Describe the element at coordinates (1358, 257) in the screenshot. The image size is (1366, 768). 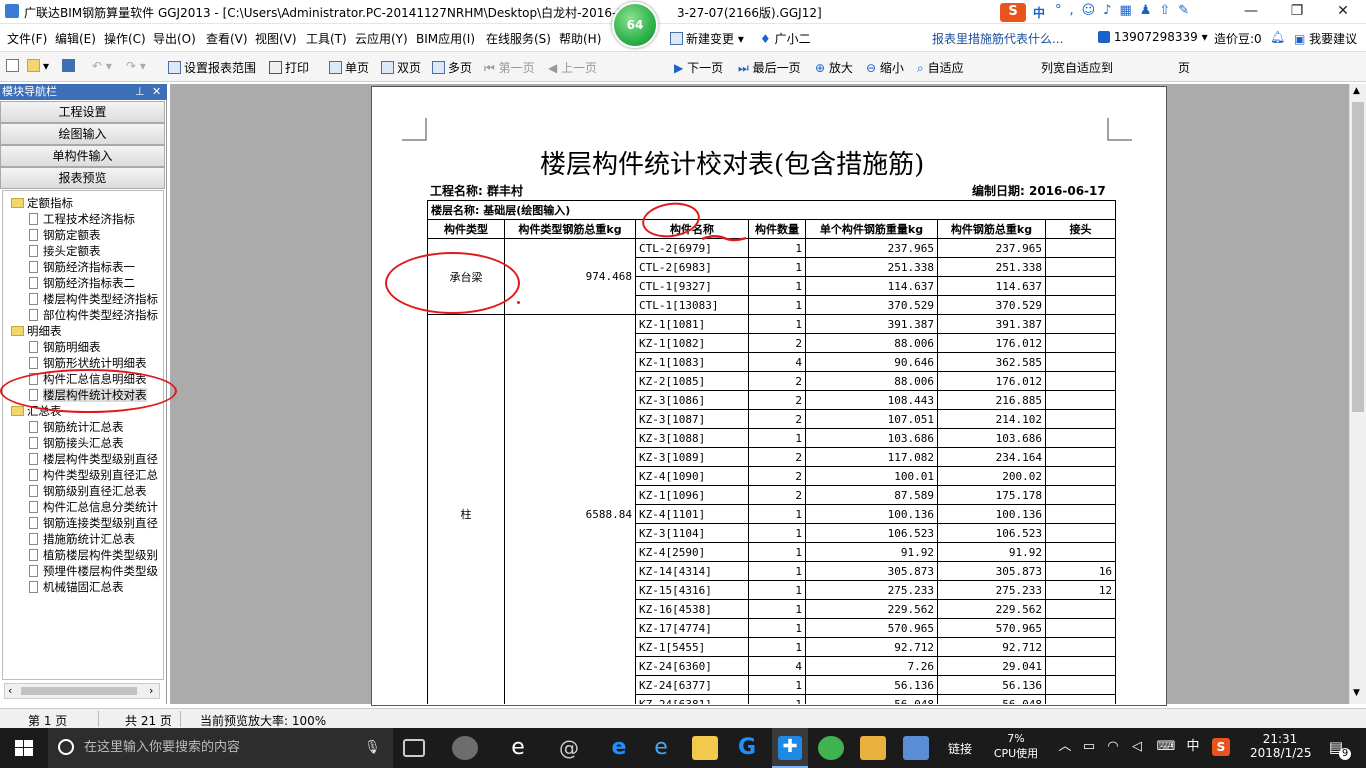
I see `vscroll-thumb` at that location.